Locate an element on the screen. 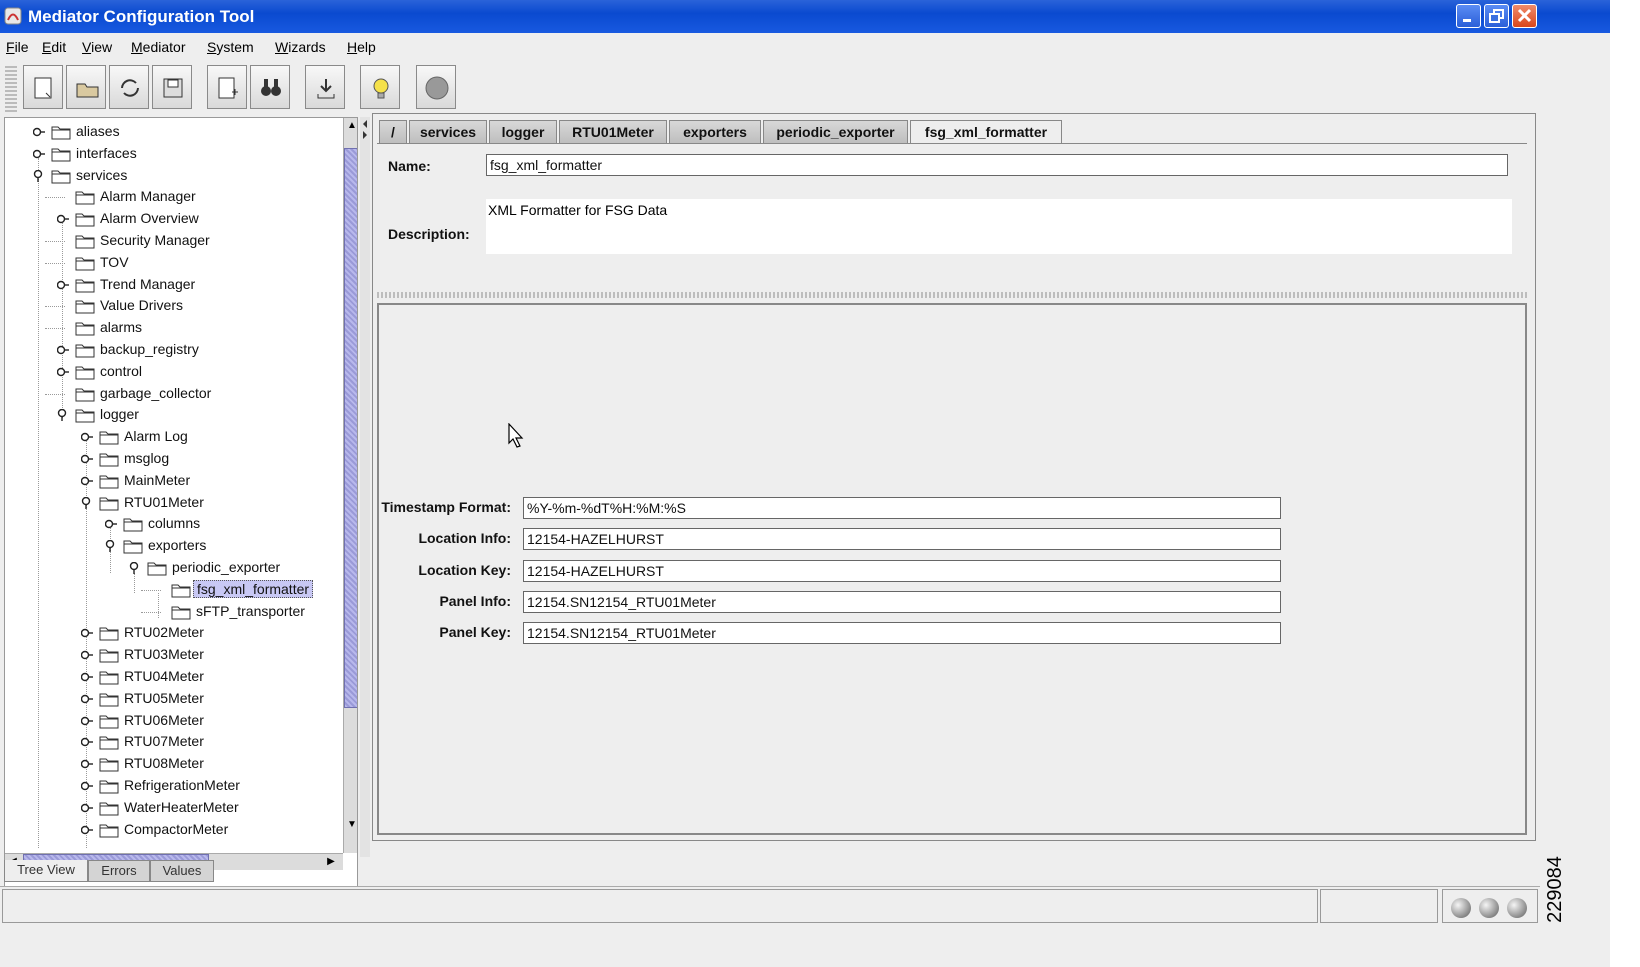 This screenshot has width=1640, height=967. field-input-location-key: 12154-HAZELHURST is located at coordinates (902, 571).